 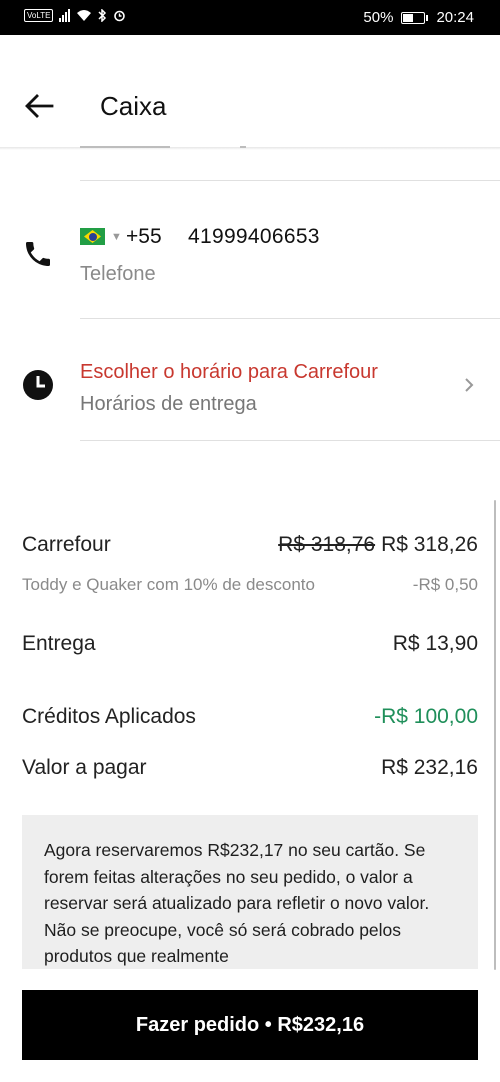 I want to click on delivery-value: R$ 13,90, so click(x=435, y=643).